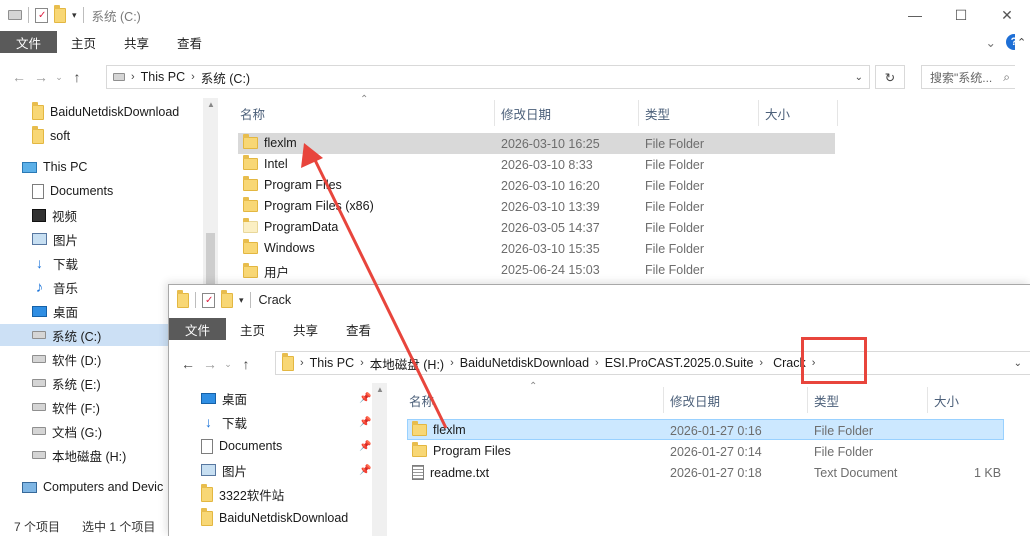 The image size is (1030, 536). What do you see at coordinates (679, 363) in the screenshot?
I see `breadcrumb-procast-suite: ESI.ProCAST.2025.0.Suite` at bounding box center [679, 363].